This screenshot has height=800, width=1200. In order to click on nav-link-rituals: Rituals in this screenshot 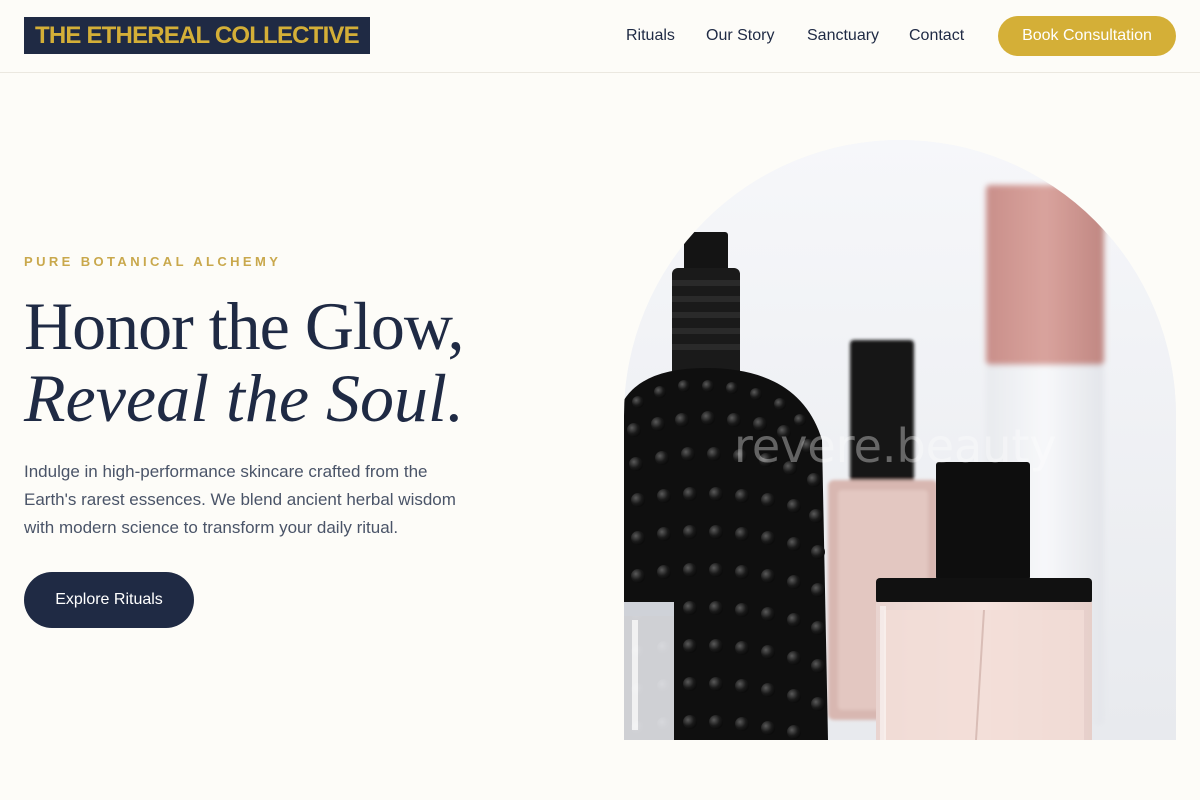, I will do `click(650, 36)`.